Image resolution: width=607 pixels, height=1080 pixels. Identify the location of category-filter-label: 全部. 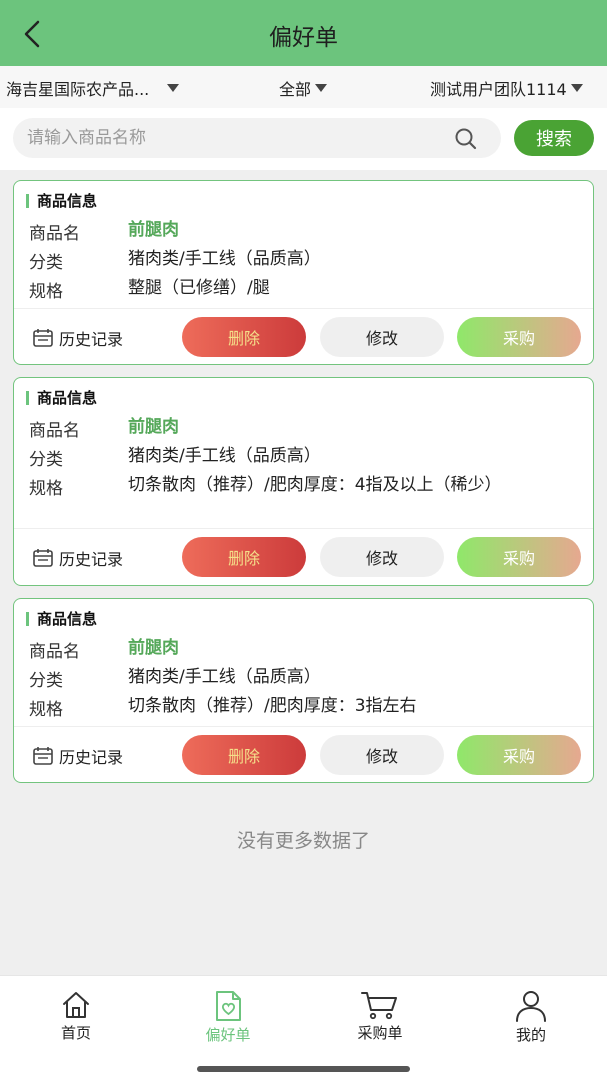
(295, 89).